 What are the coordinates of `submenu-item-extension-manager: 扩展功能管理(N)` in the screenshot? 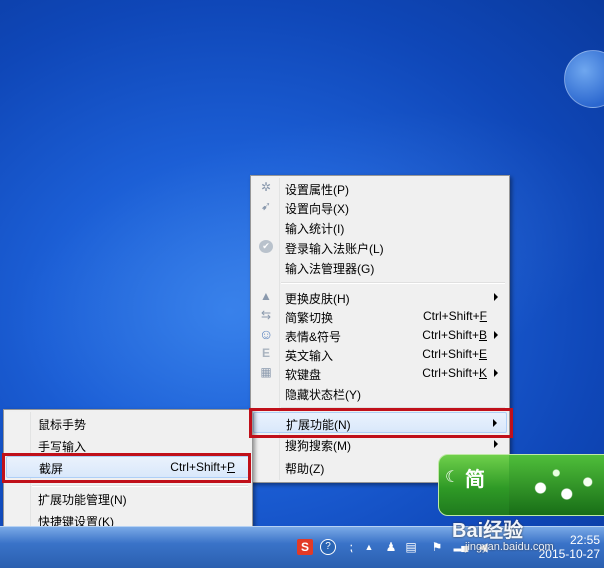 It's located at (128, 497).